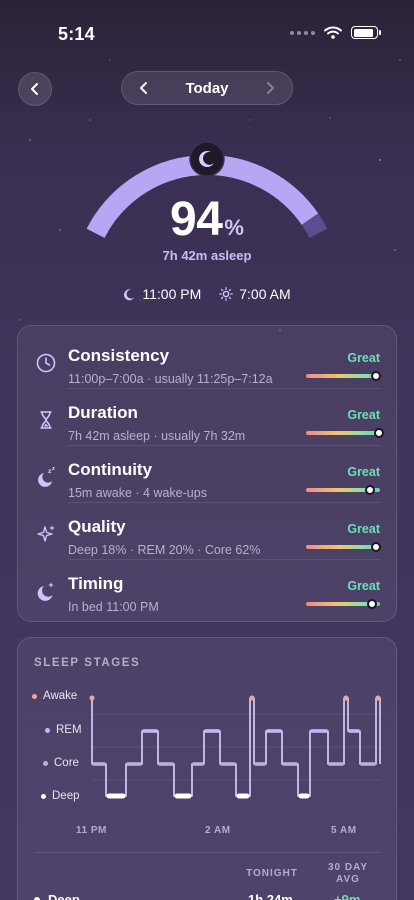  Describe the element at coordinates (119, 355) in the screenshot. I see `metric-title: Consistency` at that location.